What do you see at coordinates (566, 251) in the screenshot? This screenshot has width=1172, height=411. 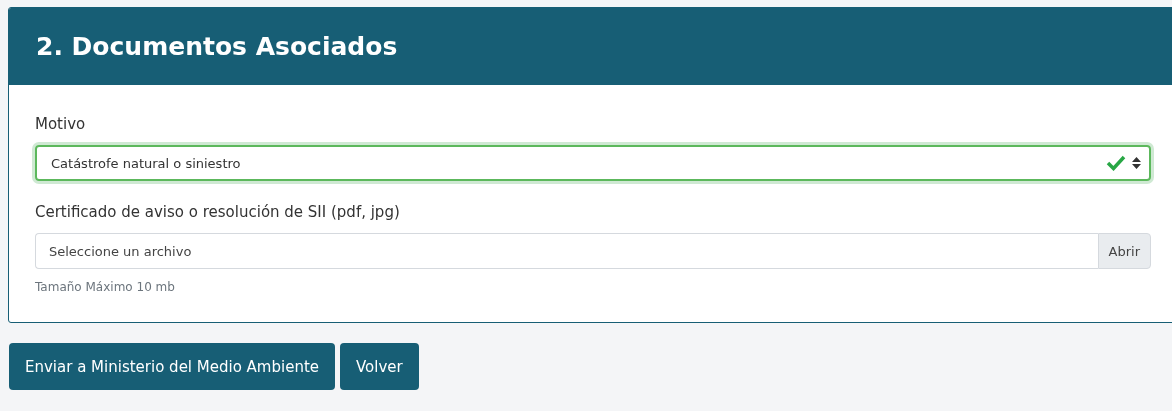 I see `file-field: Seleccione un archivo` at bounding box center [566, 251].